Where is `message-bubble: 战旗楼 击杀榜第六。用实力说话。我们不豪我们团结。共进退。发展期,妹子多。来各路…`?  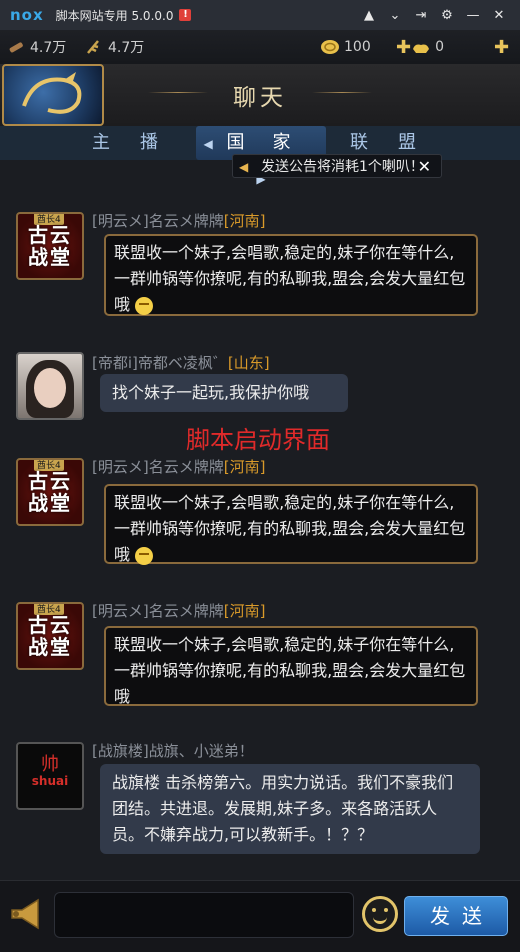
message-bubble: 战旗楼 击杀榜第六。用实力说话。我们不豪我们团结。共进退。发展期,妹子多。来各路… is located at coordinates (290, 809).